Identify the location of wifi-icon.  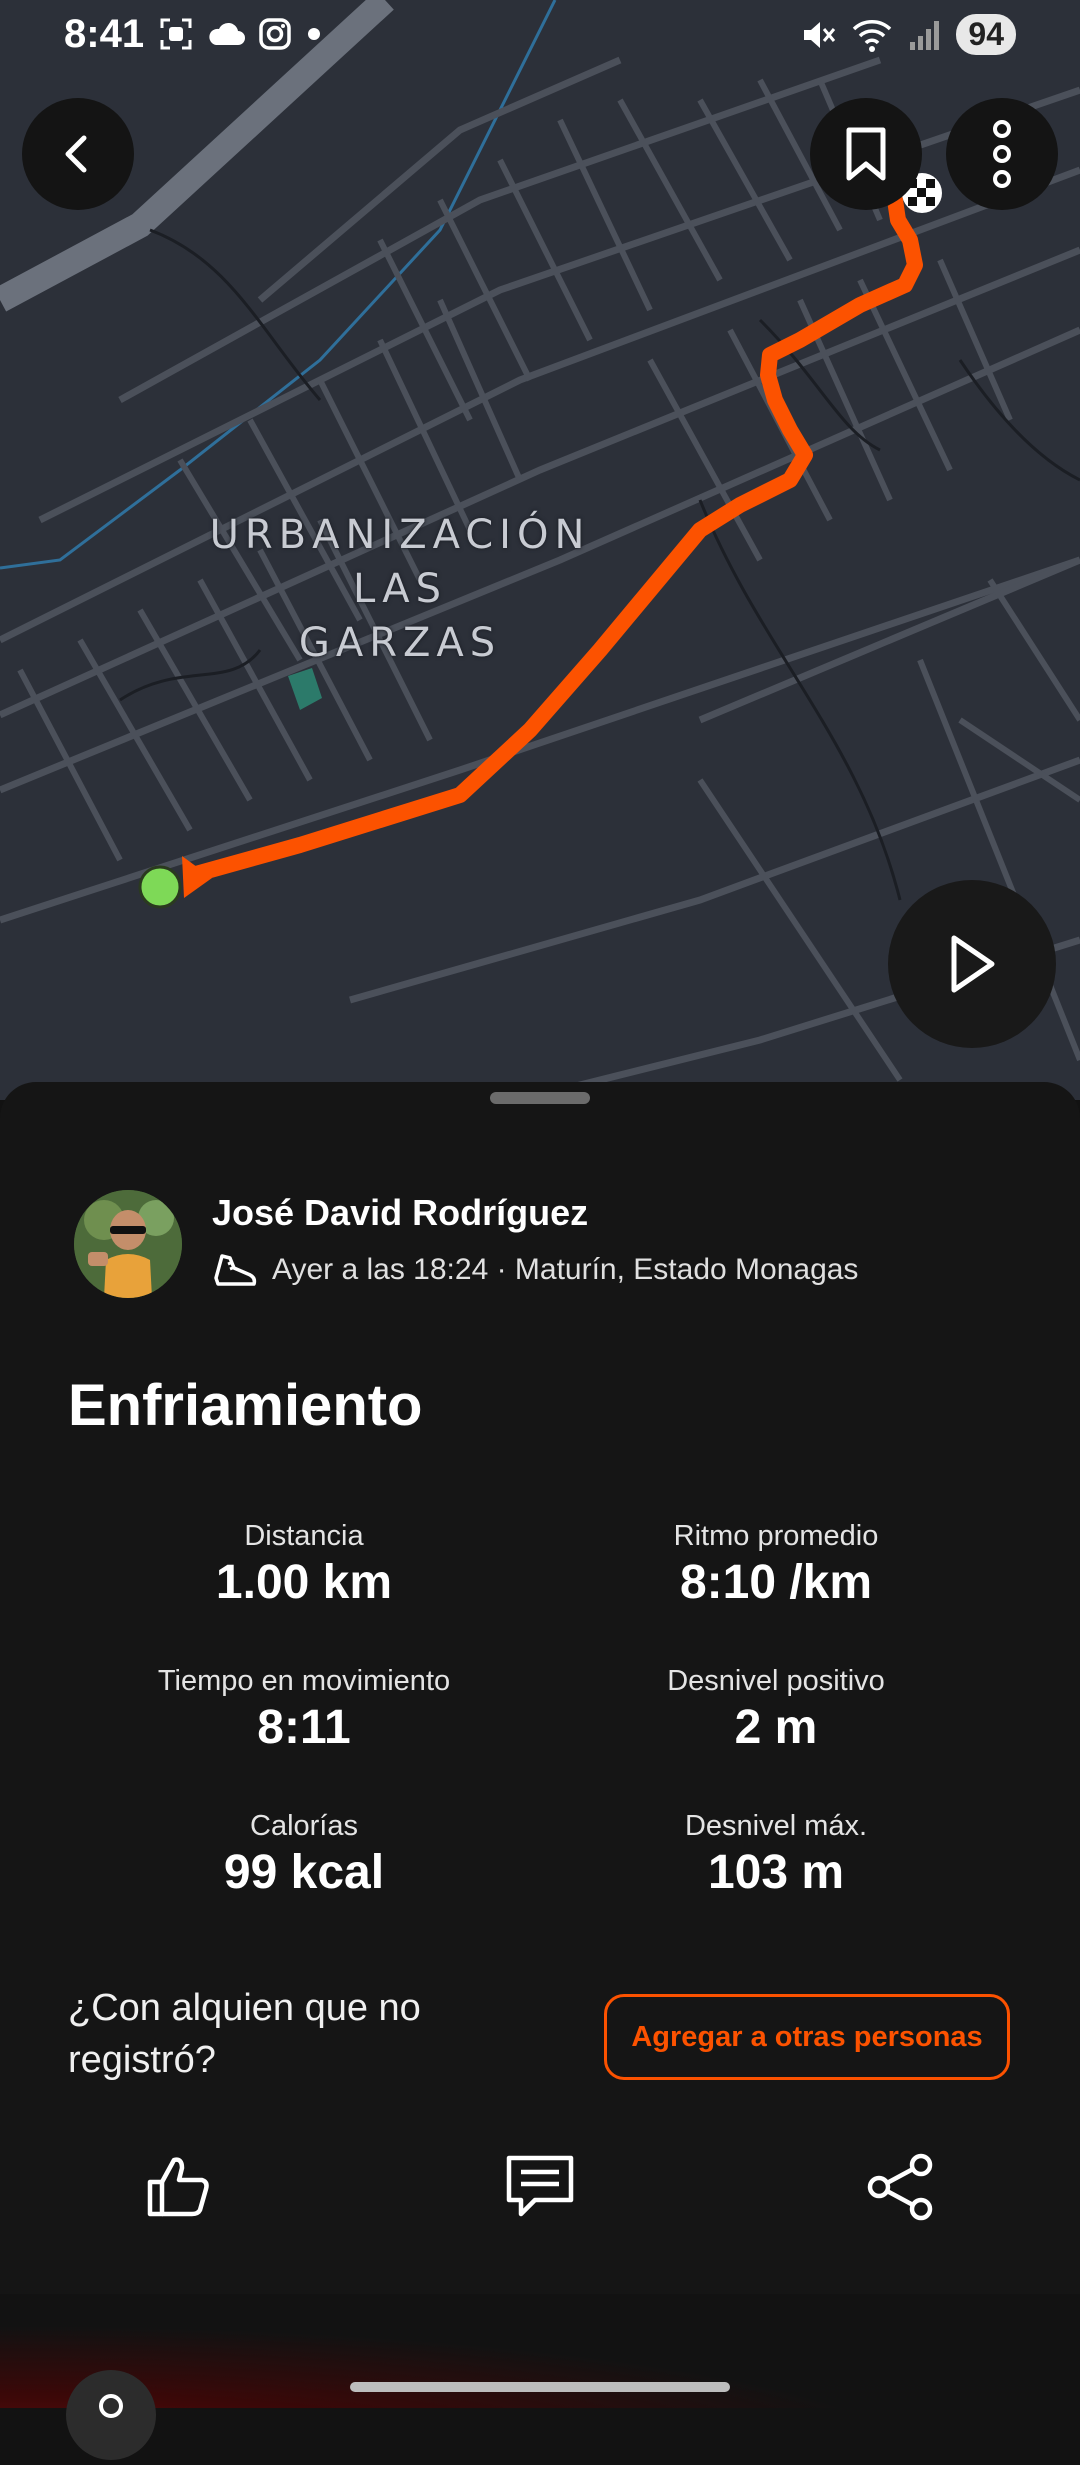
(872, 35).